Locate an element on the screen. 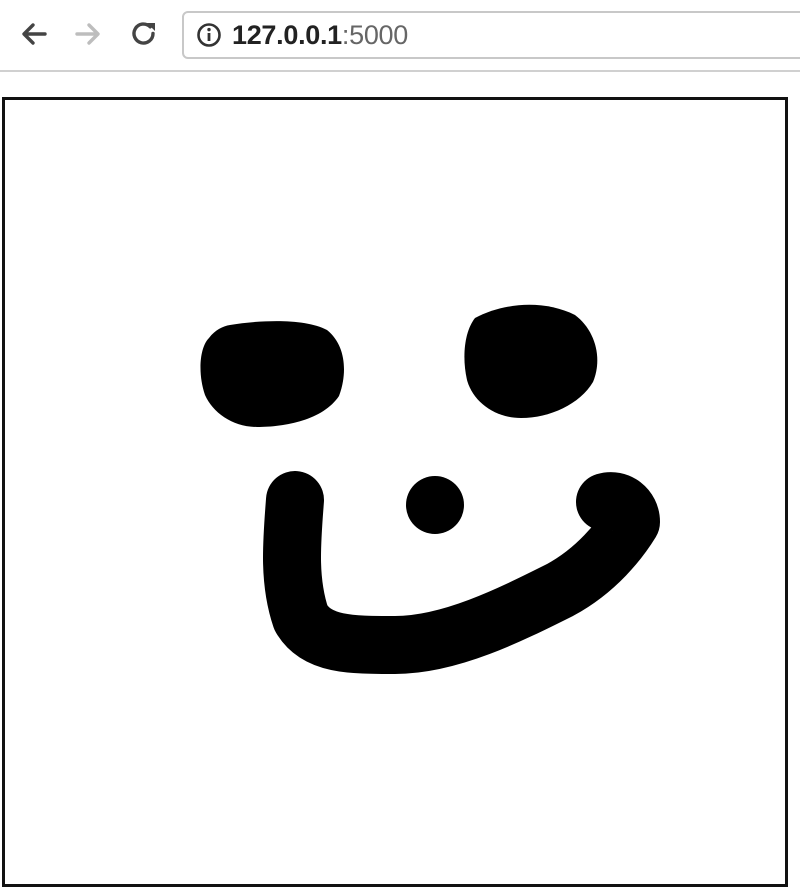 The height and width of the screenshot is (887, 800). arrow-right-icon is located at coordinates (87, 34).